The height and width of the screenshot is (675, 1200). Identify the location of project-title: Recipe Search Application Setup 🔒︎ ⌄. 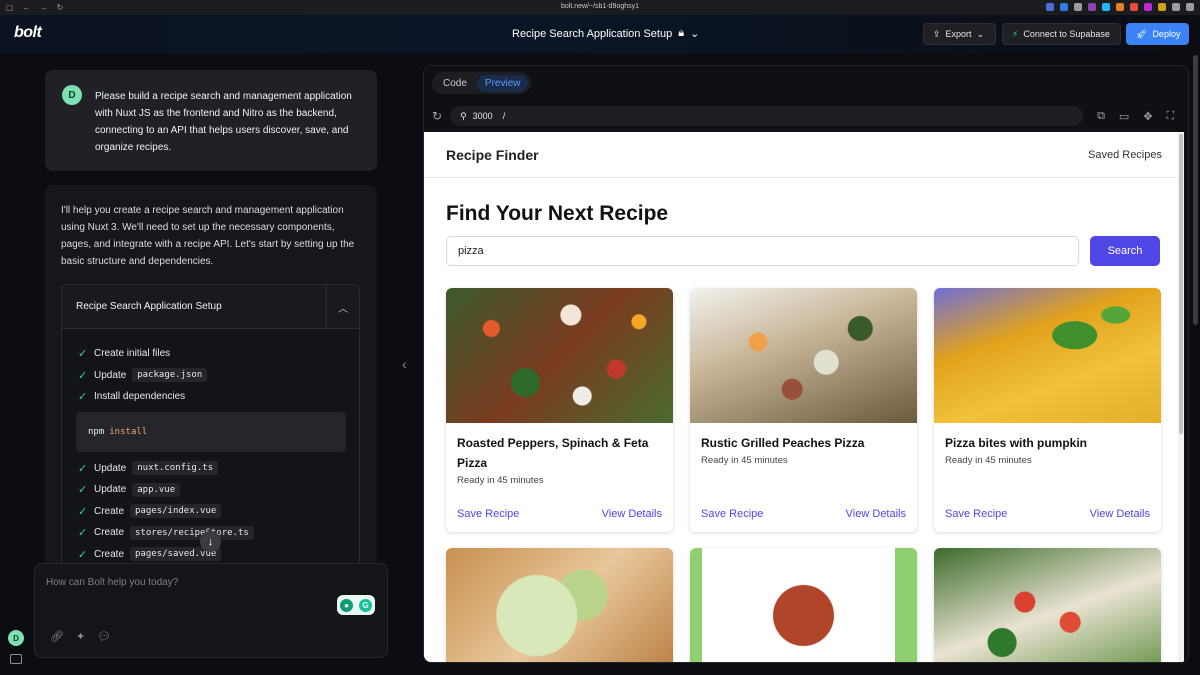
(605, 33).